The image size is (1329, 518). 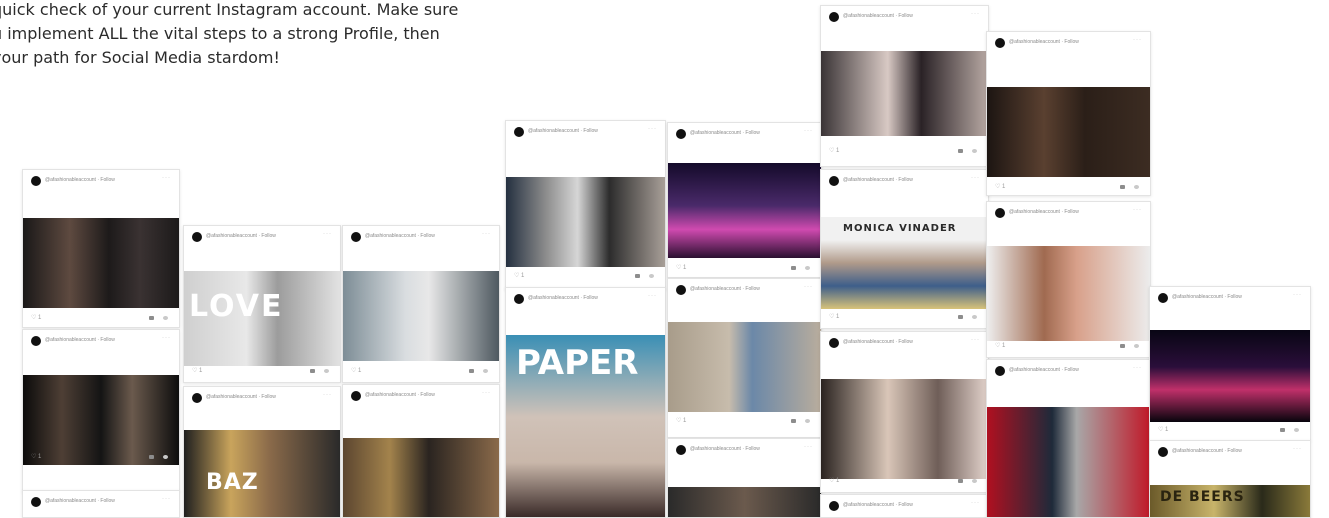 I want to click on instagram-post-card: @afashionableaccount · Follow ··· LOVE ♡ 1, so click(x=262, y=304).